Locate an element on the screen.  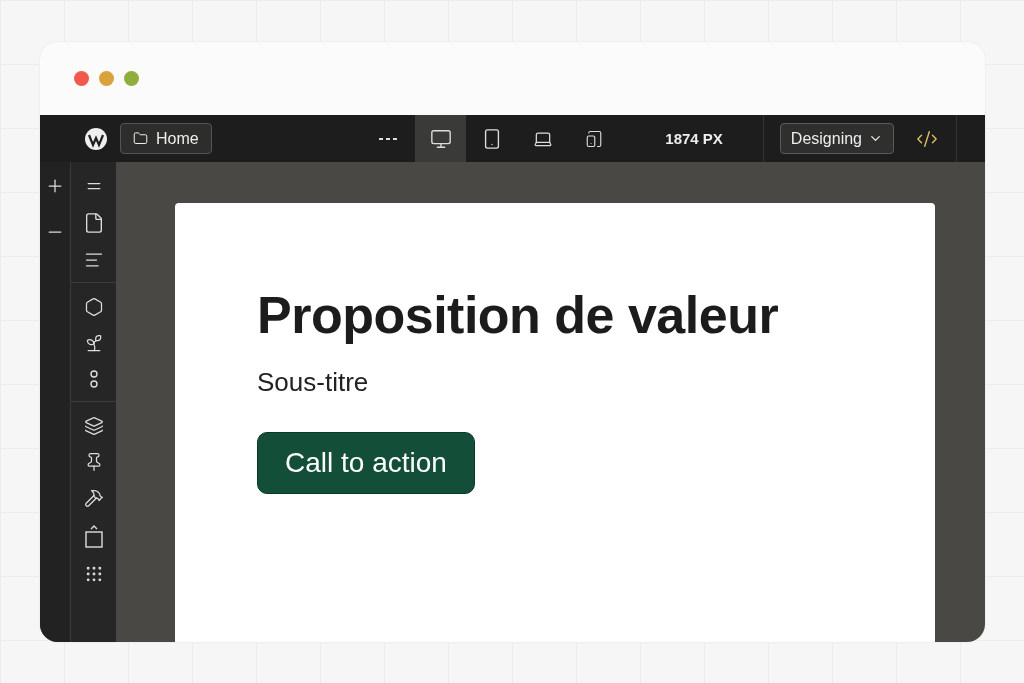
close-dot is located at coordinates (81, 78).